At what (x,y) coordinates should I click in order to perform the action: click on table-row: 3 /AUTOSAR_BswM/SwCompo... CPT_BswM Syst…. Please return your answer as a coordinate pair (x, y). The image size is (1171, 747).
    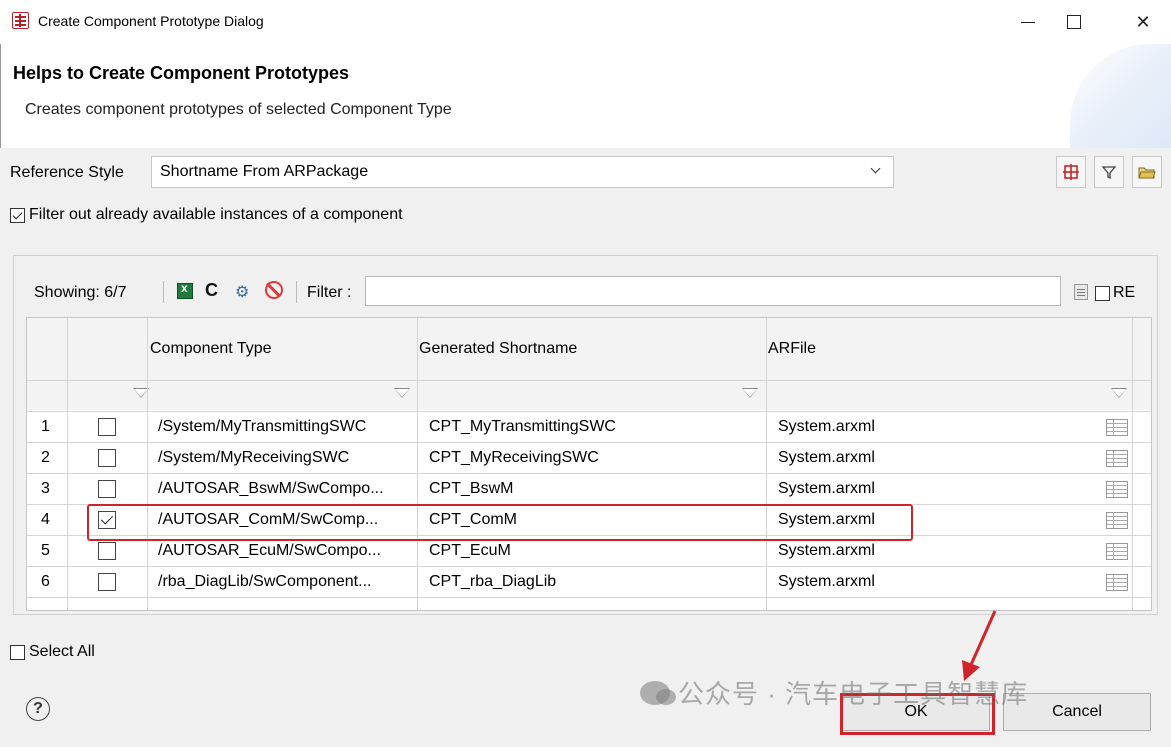
    Looking at the image, I should click on (589, 489).